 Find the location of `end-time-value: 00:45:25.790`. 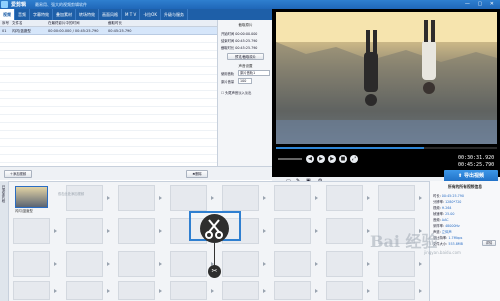

end-time-value: 00:45:25.790 is located at coordinates (246, 41).